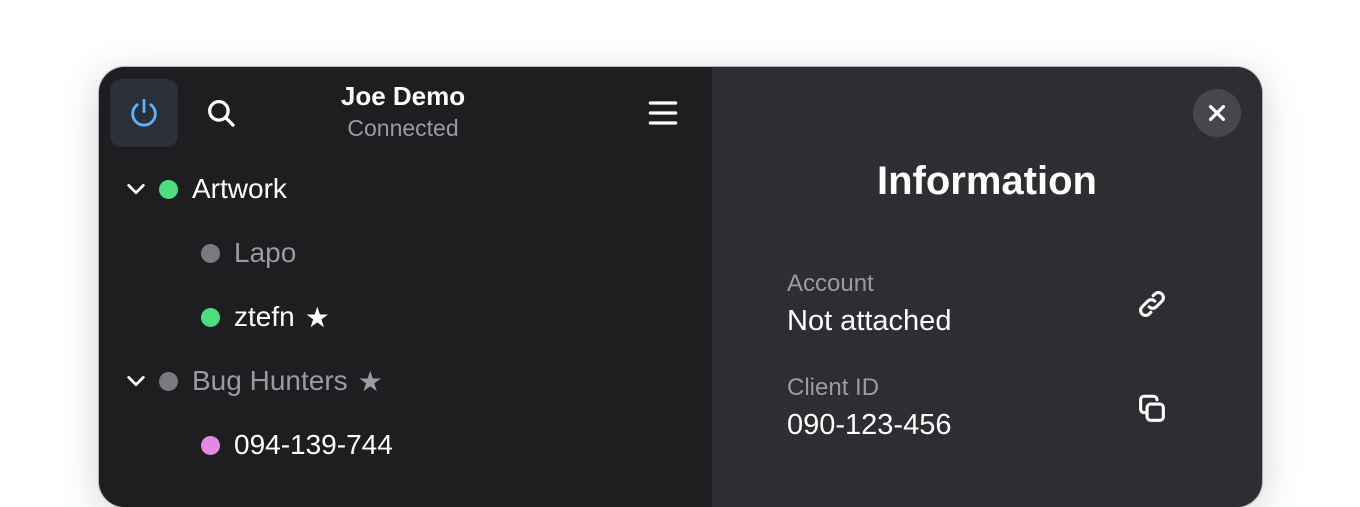 Image resolution: width=1360 pixels, height=507 pixels. Describe the element at coordinates (833, 387) in the screenshot. I see `client-id-label: Client ID` at that location.